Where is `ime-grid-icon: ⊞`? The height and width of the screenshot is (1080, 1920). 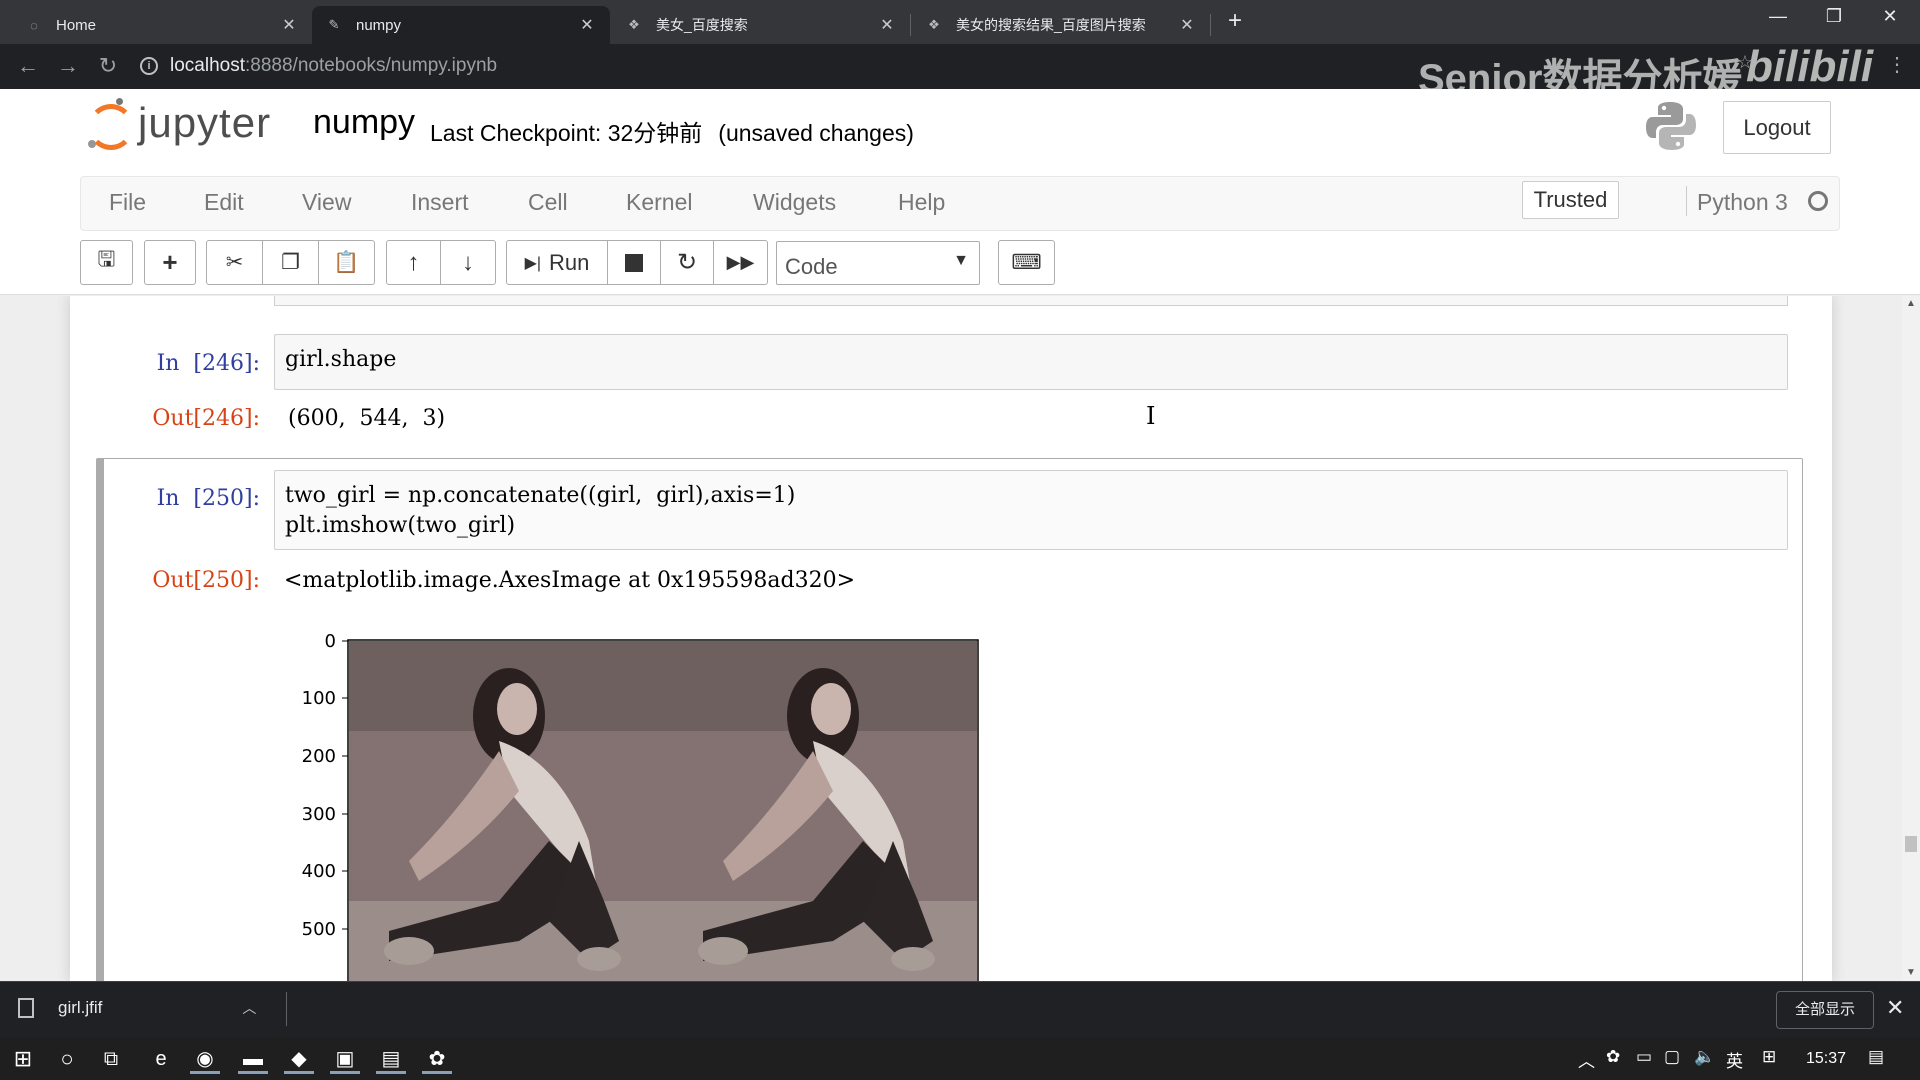 ime-grid-icon: ⊞ is located at coordinates (1769, 1057).